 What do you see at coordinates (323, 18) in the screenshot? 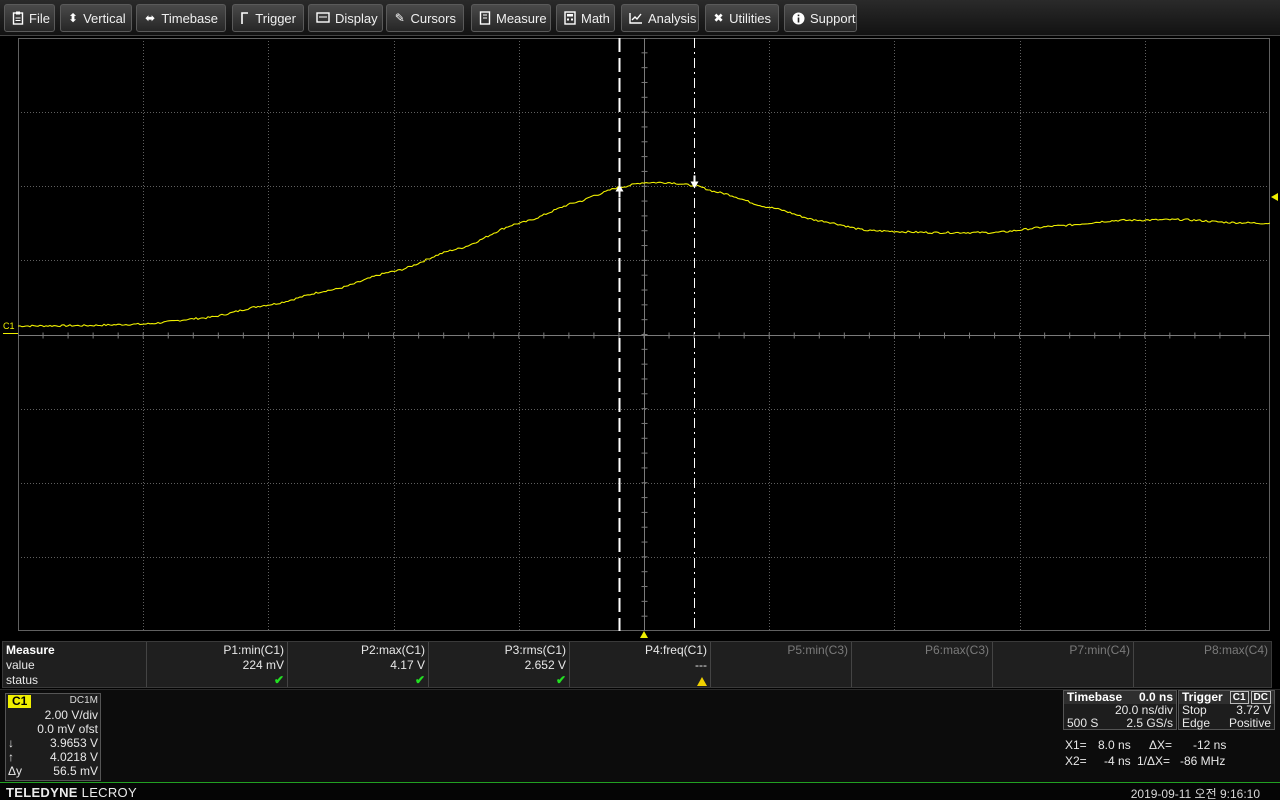
I see `display-icon` at bounding box center [323, 18].